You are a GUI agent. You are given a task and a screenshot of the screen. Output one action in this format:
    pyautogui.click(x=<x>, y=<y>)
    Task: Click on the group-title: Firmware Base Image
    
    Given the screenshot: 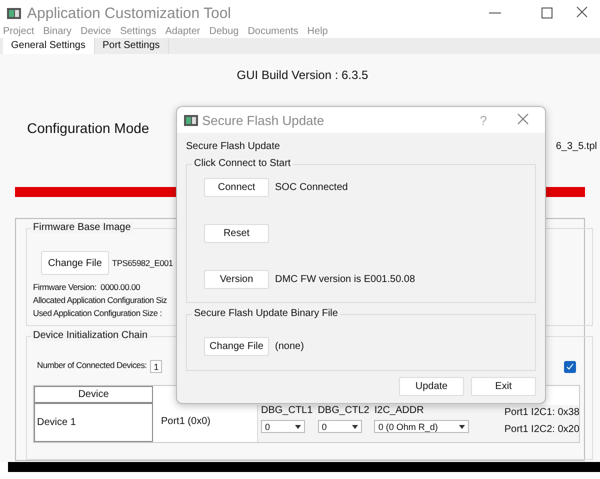 What is the action you would take?
    pyautogui.click(x=82, y=227)
    